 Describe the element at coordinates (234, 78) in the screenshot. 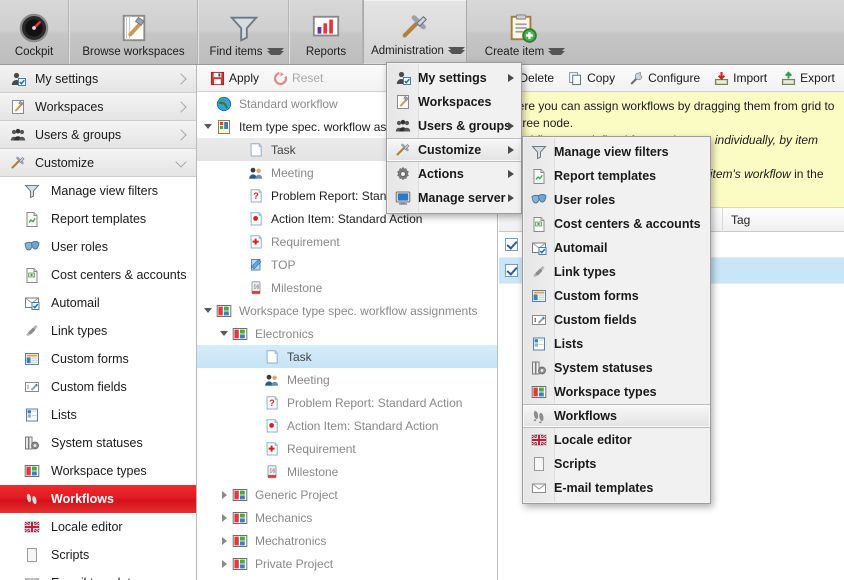

I see `toolbar-apply-button: Apply` at that location.